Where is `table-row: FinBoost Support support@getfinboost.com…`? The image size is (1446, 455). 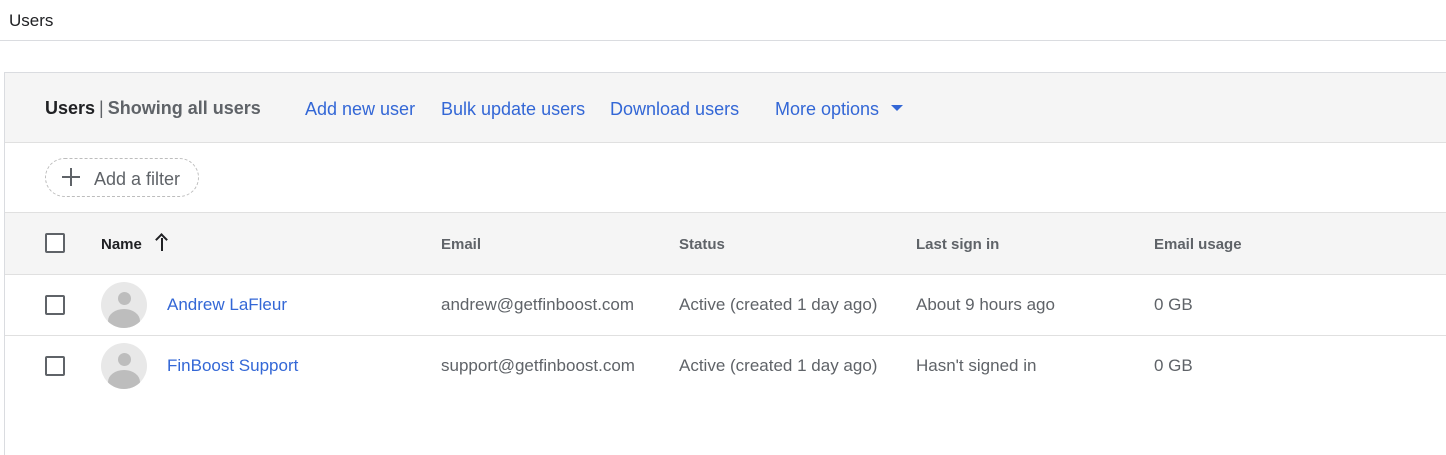 table-row: FinBoost Support support@getfinboost.com… is located at coordinates (725, 366).